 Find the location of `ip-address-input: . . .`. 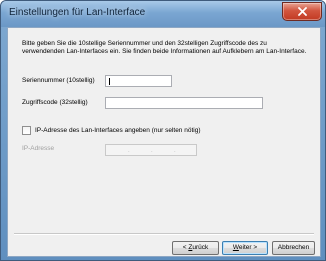

ip-address-input: . . . is located at coordinates (151, 150).